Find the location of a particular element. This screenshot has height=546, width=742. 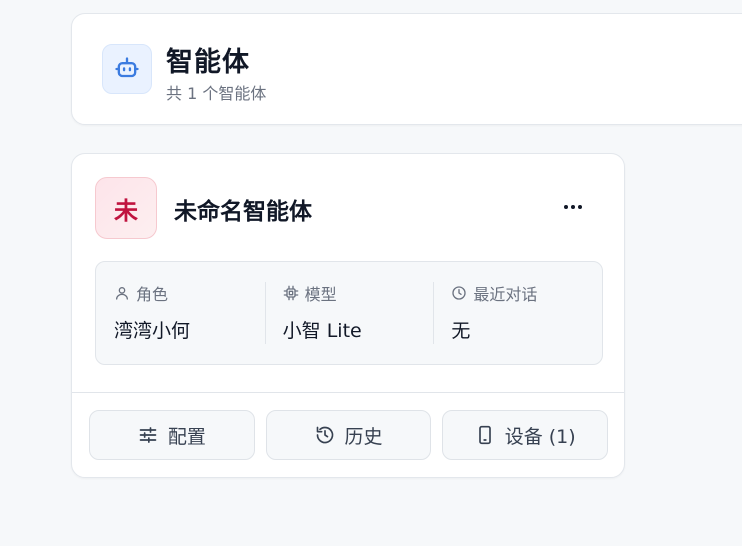

info-role: 角色 湾湾小何 is located at coordinates (180, 313).